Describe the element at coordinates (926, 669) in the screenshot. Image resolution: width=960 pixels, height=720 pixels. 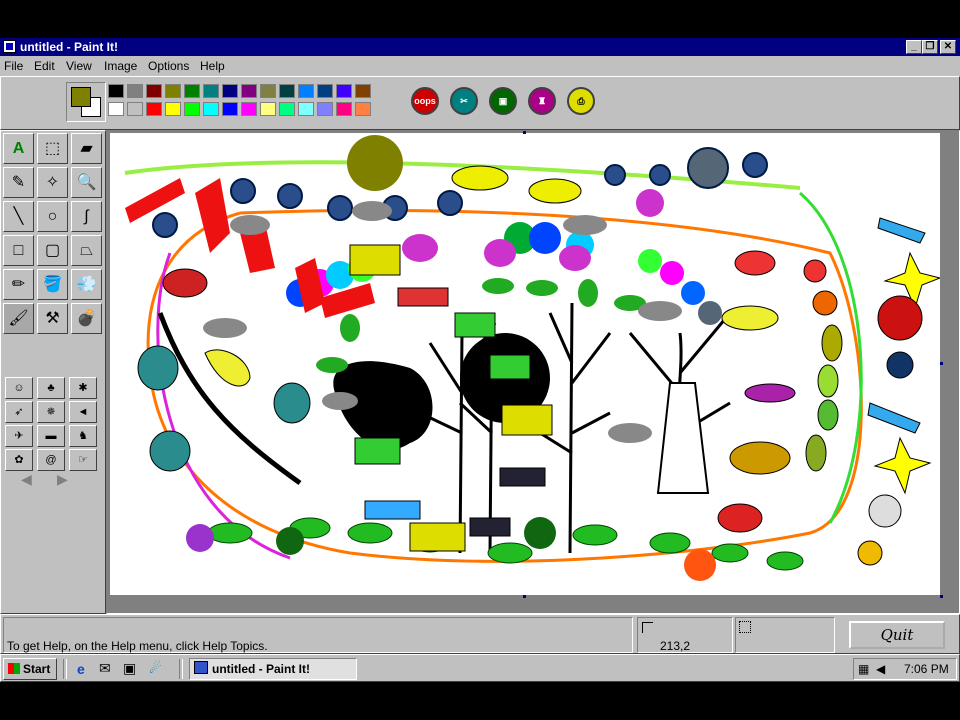
I see `clock: 7:06 PM` at that location.